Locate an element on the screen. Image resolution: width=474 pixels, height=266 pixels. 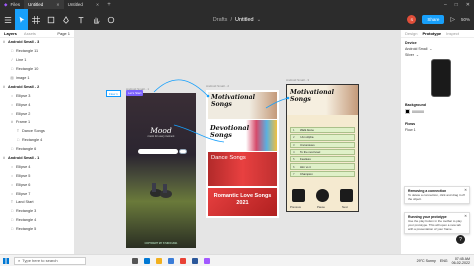
tab-label: Files is located at coordinates (15, 4).